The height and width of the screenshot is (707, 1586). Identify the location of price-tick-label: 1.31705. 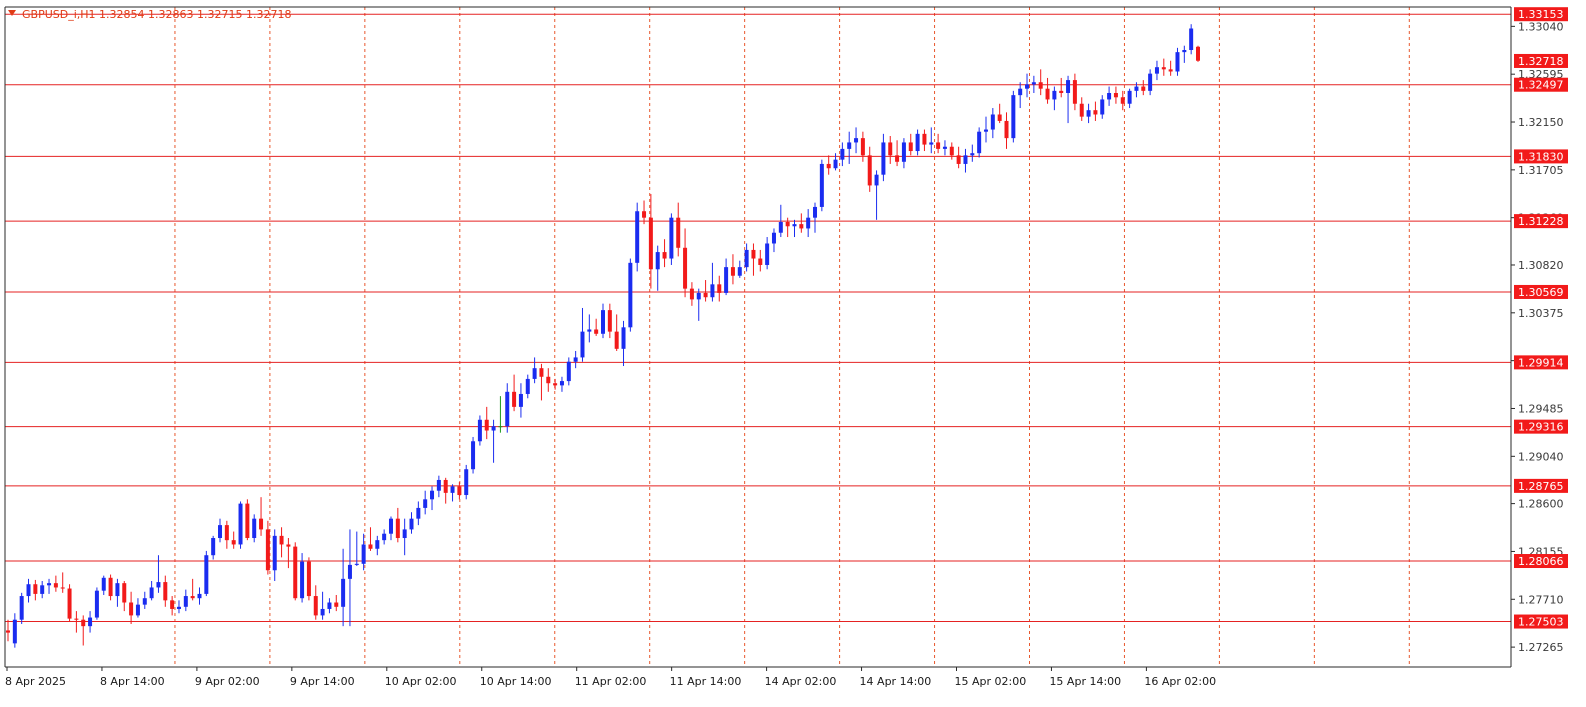
(1541, 170).